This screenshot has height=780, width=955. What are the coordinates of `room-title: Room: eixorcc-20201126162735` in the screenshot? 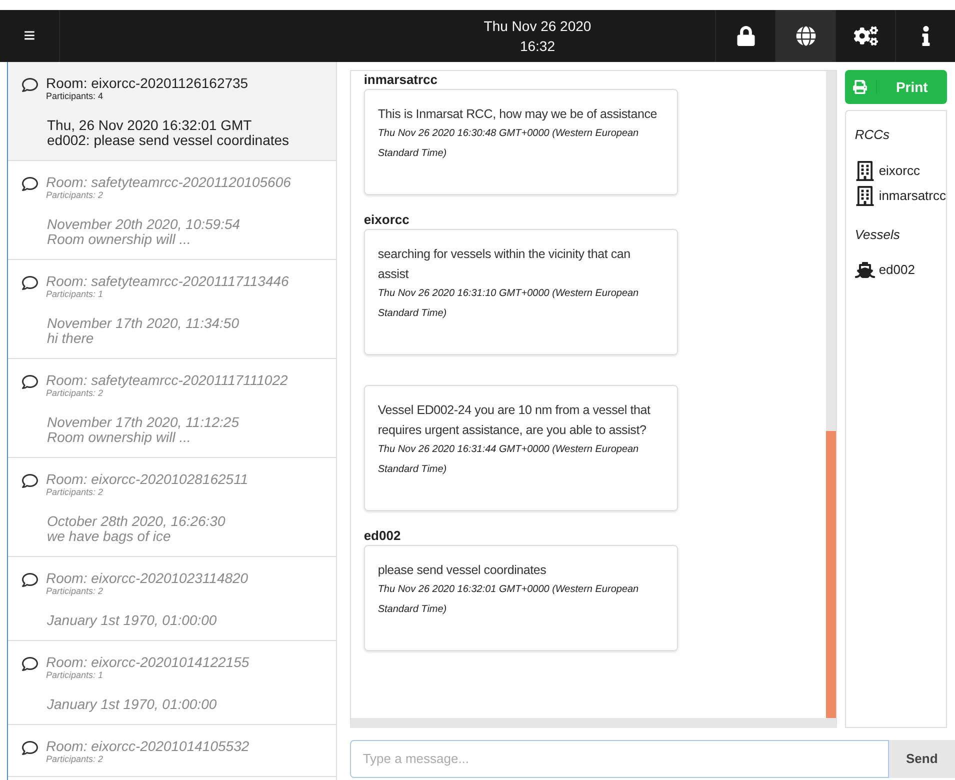 It's located at (147, 83).